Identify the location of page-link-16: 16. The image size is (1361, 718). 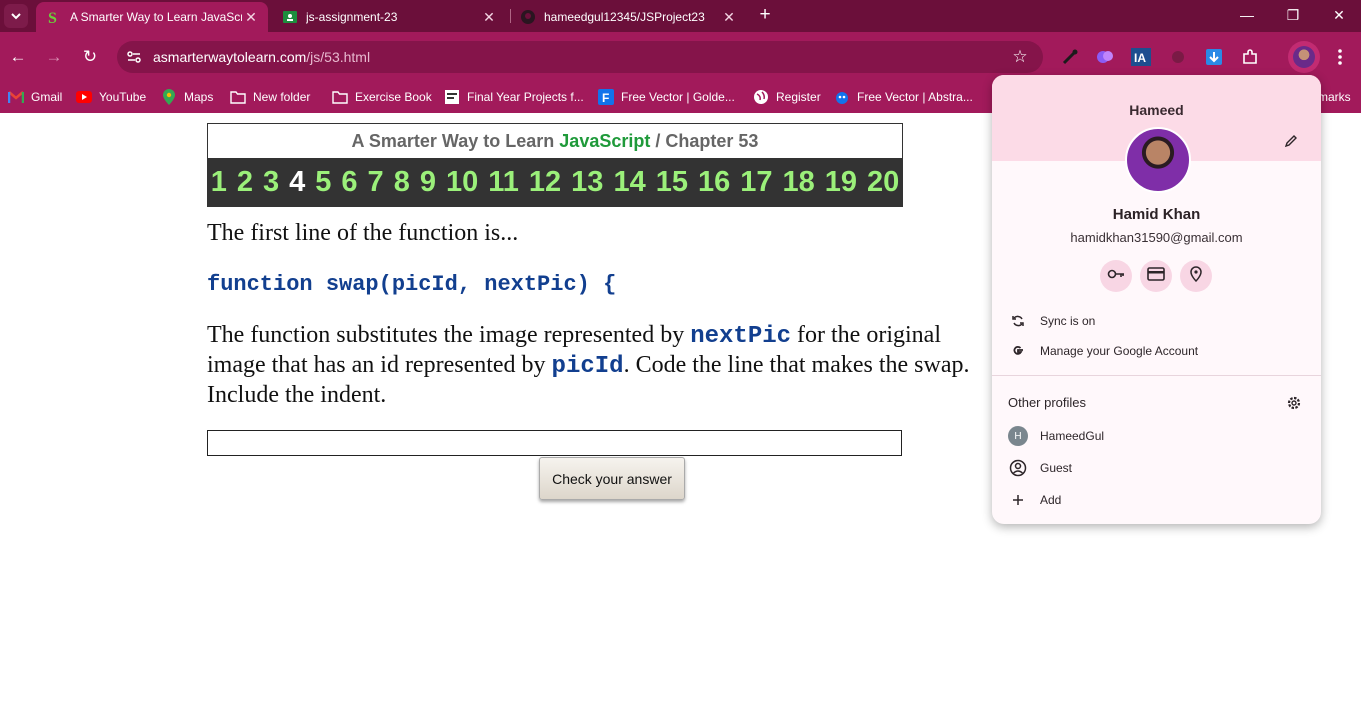
(714, 182).